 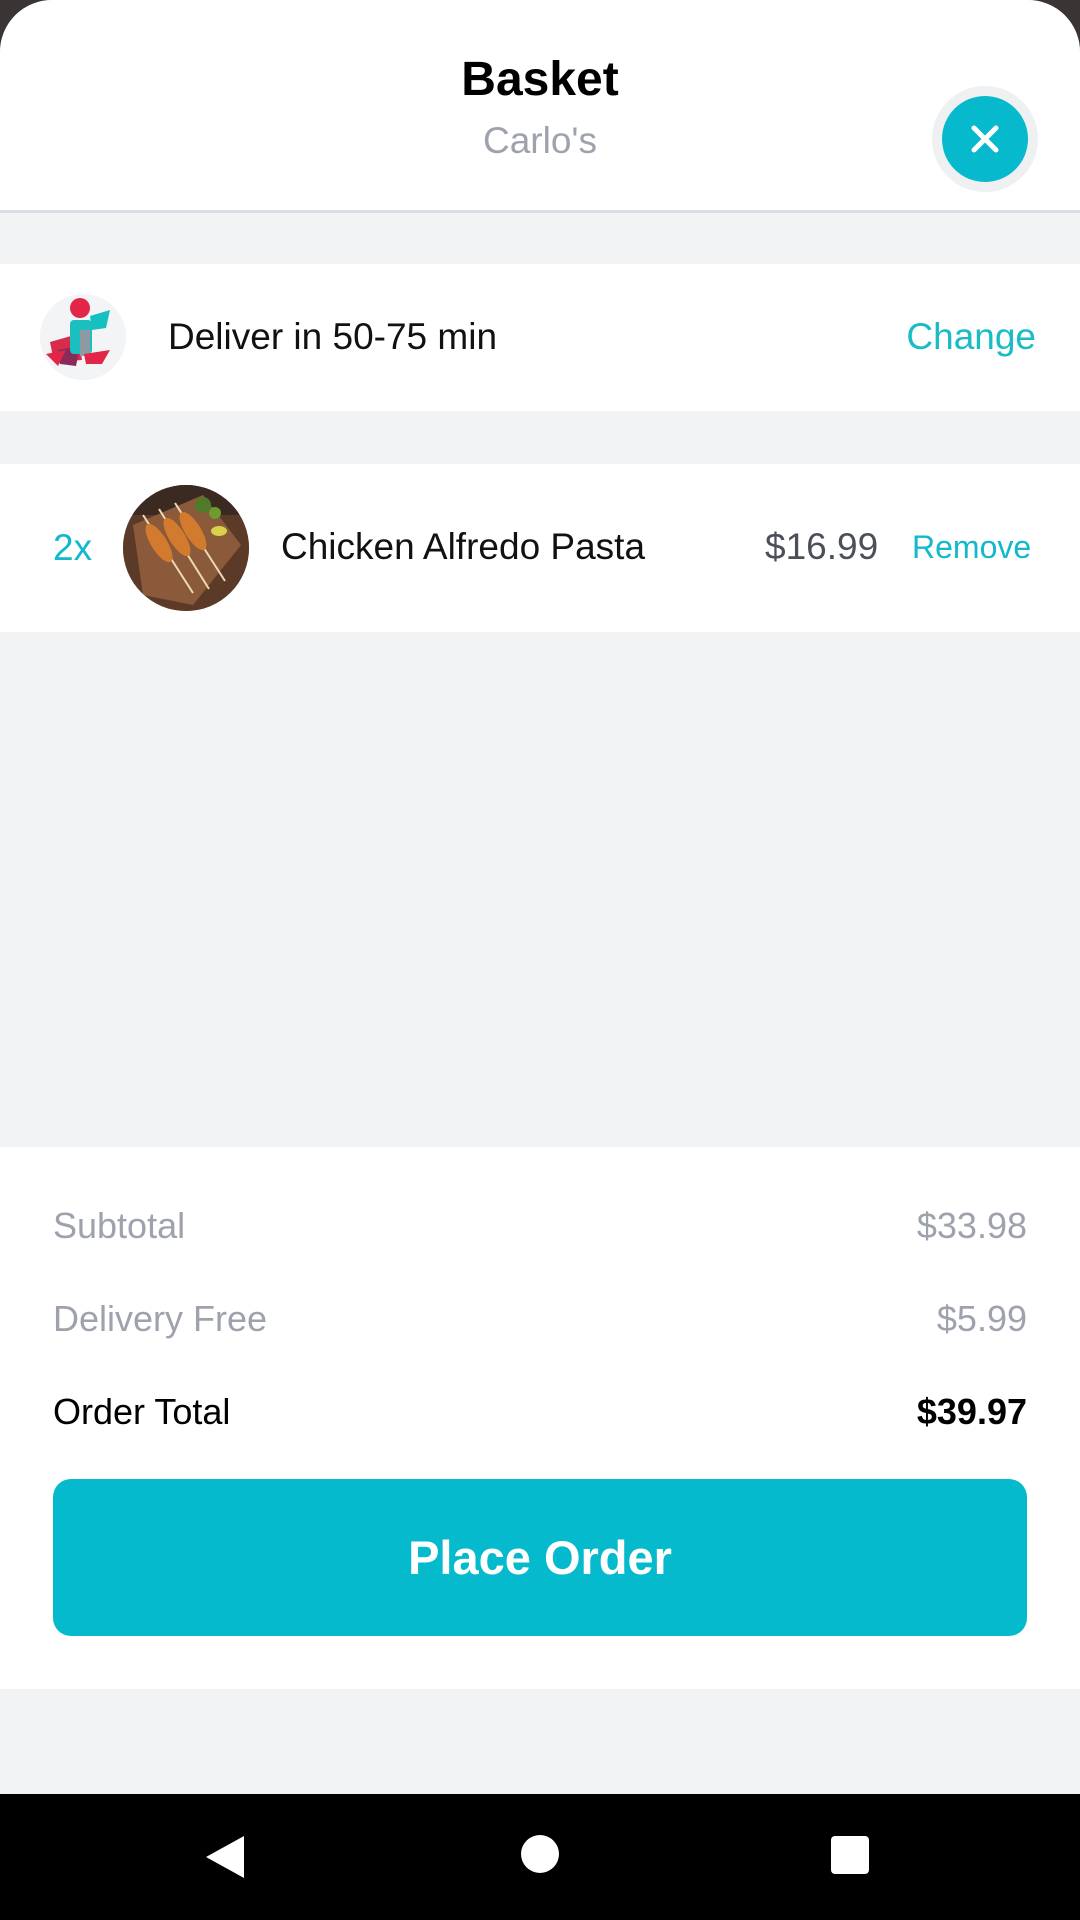 I want to click on basket-item: 2x Chicken Alfredo Pasta $16.99 Remove, so click(x=540, y=548).